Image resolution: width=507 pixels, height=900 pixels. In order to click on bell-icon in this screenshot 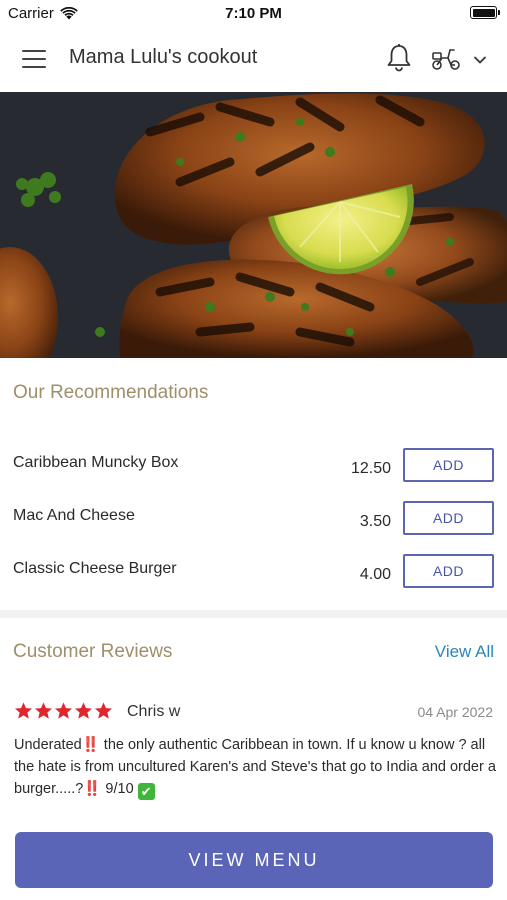, I will do `click(399, 58)`.